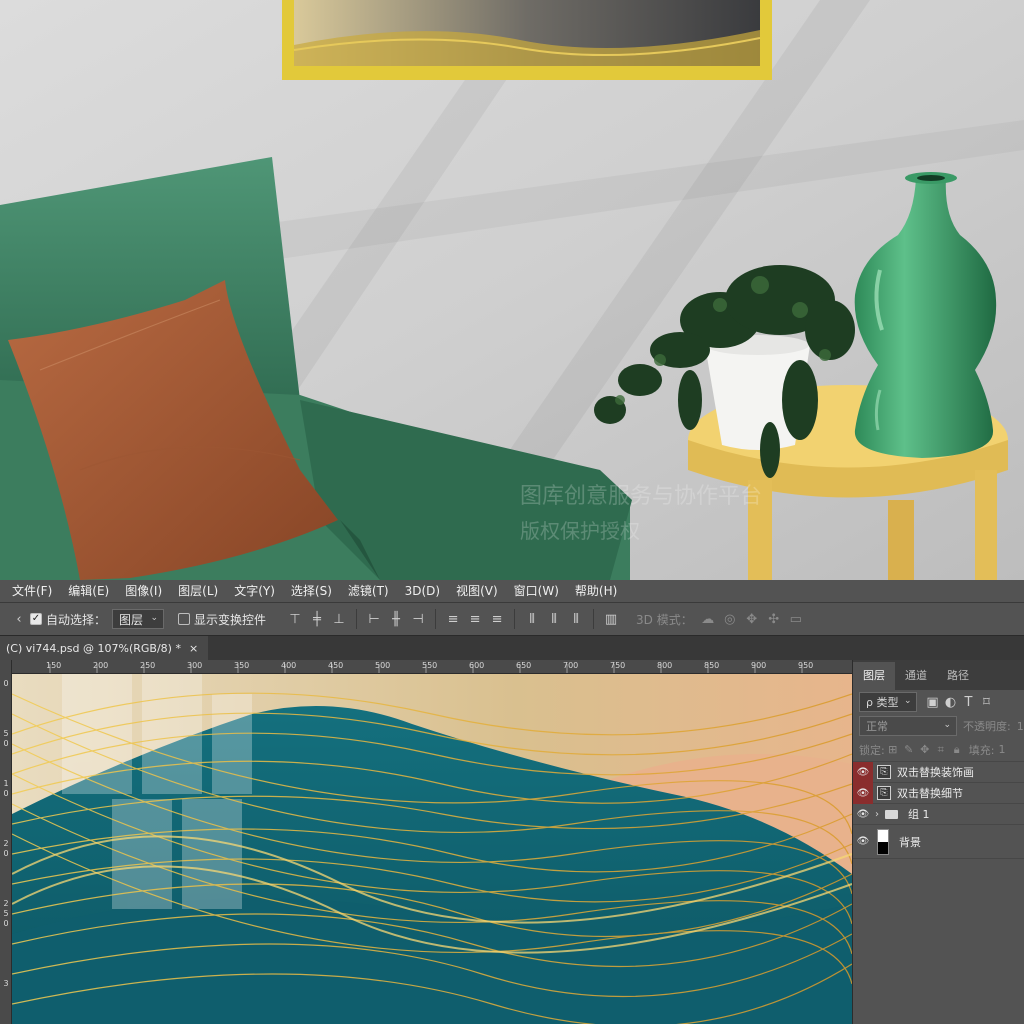  Describe the element at coordinates (230, 619) in the screenshot. I see `show-transform-label: 显示变换控件` at that location.